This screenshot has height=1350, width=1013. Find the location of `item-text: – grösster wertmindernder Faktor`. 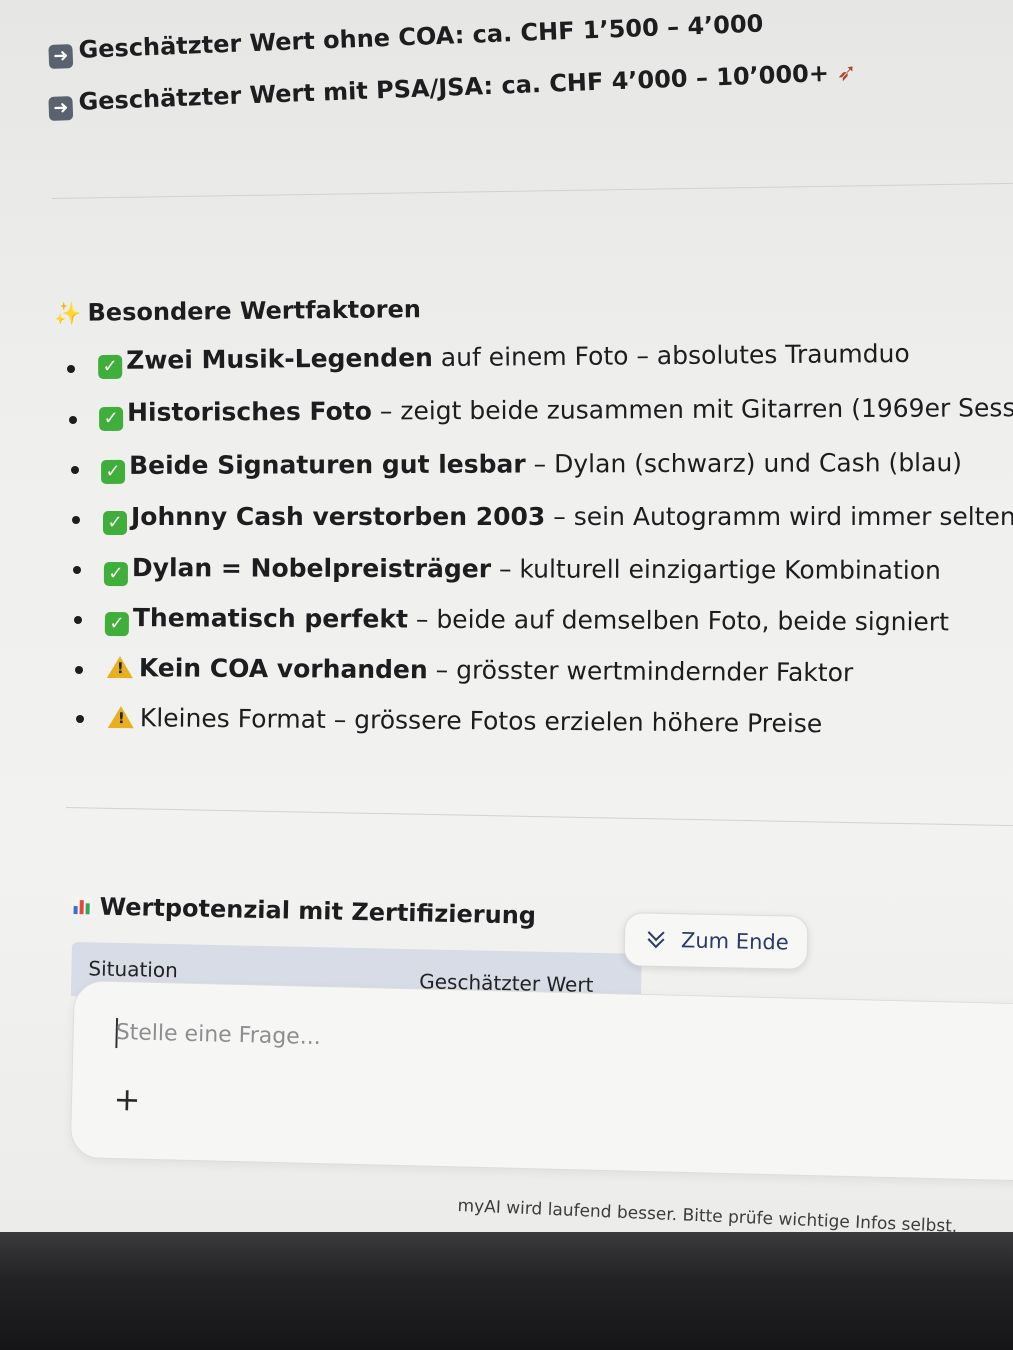

item-text: – grösster wertmindernder Faktor is located at coordinates (640, 671).